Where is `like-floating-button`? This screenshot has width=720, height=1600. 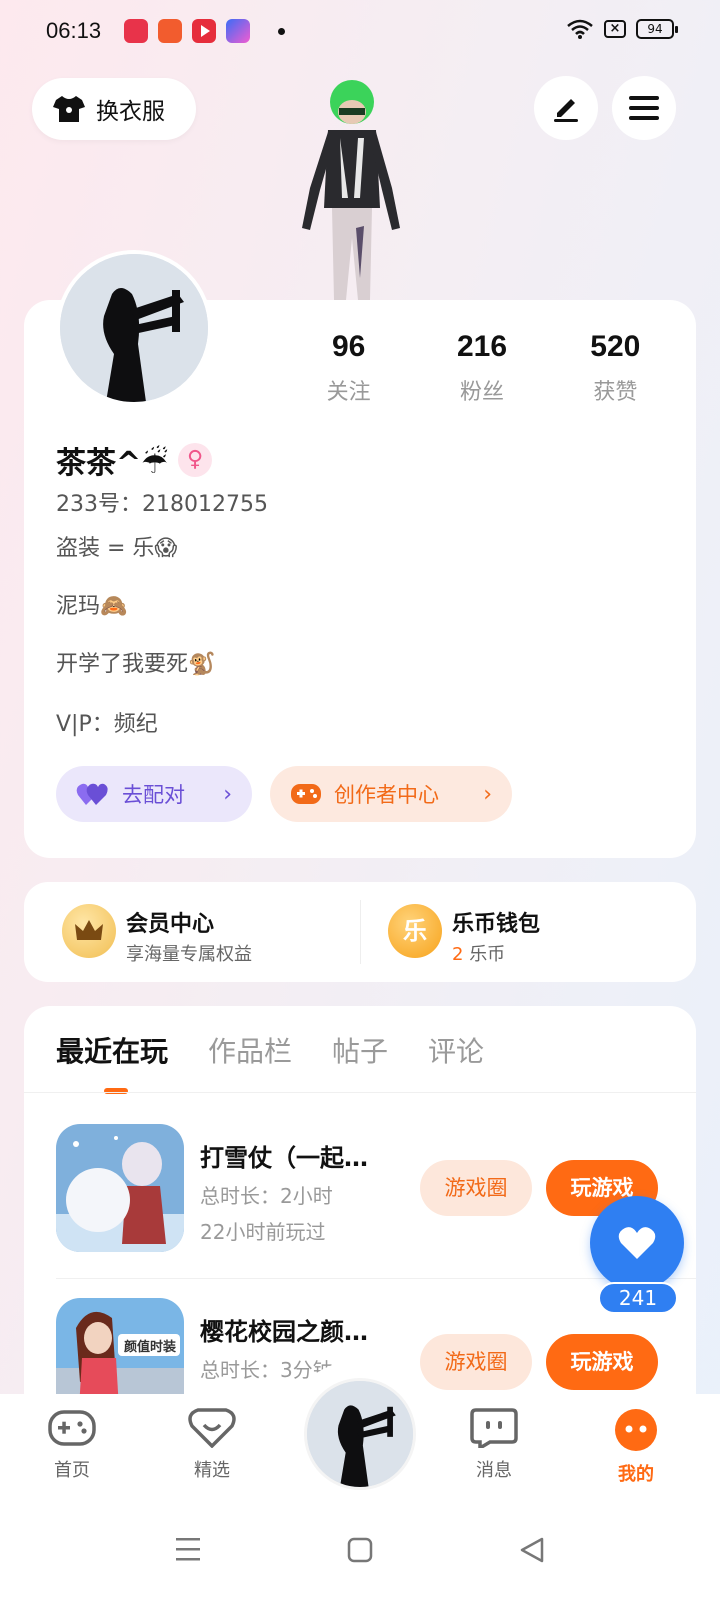 like-floating-button is located at coordinates (637, 1243).